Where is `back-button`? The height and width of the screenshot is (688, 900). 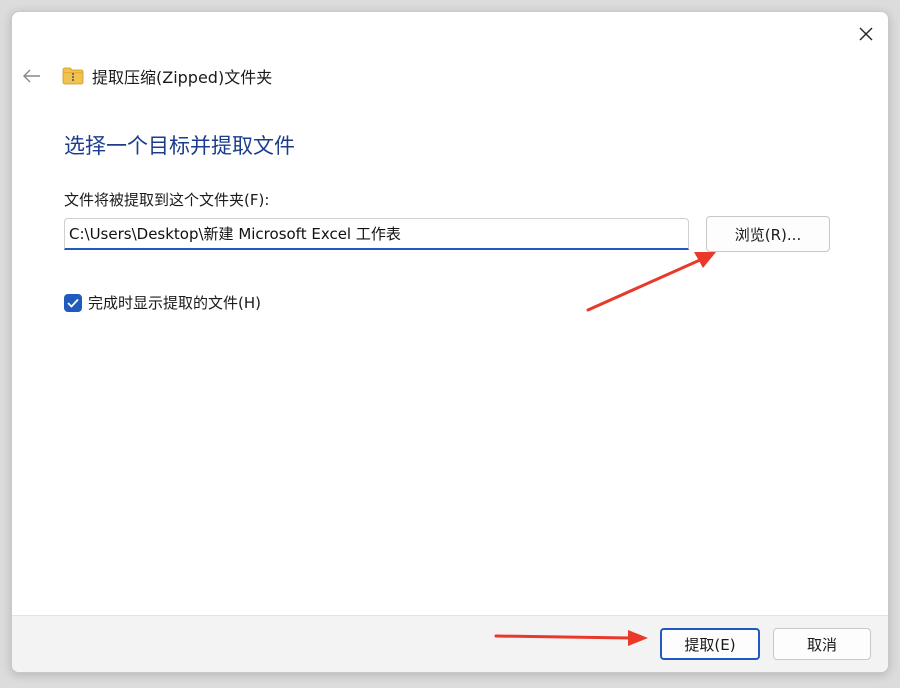
back-button is located at coordinates (32, 76).